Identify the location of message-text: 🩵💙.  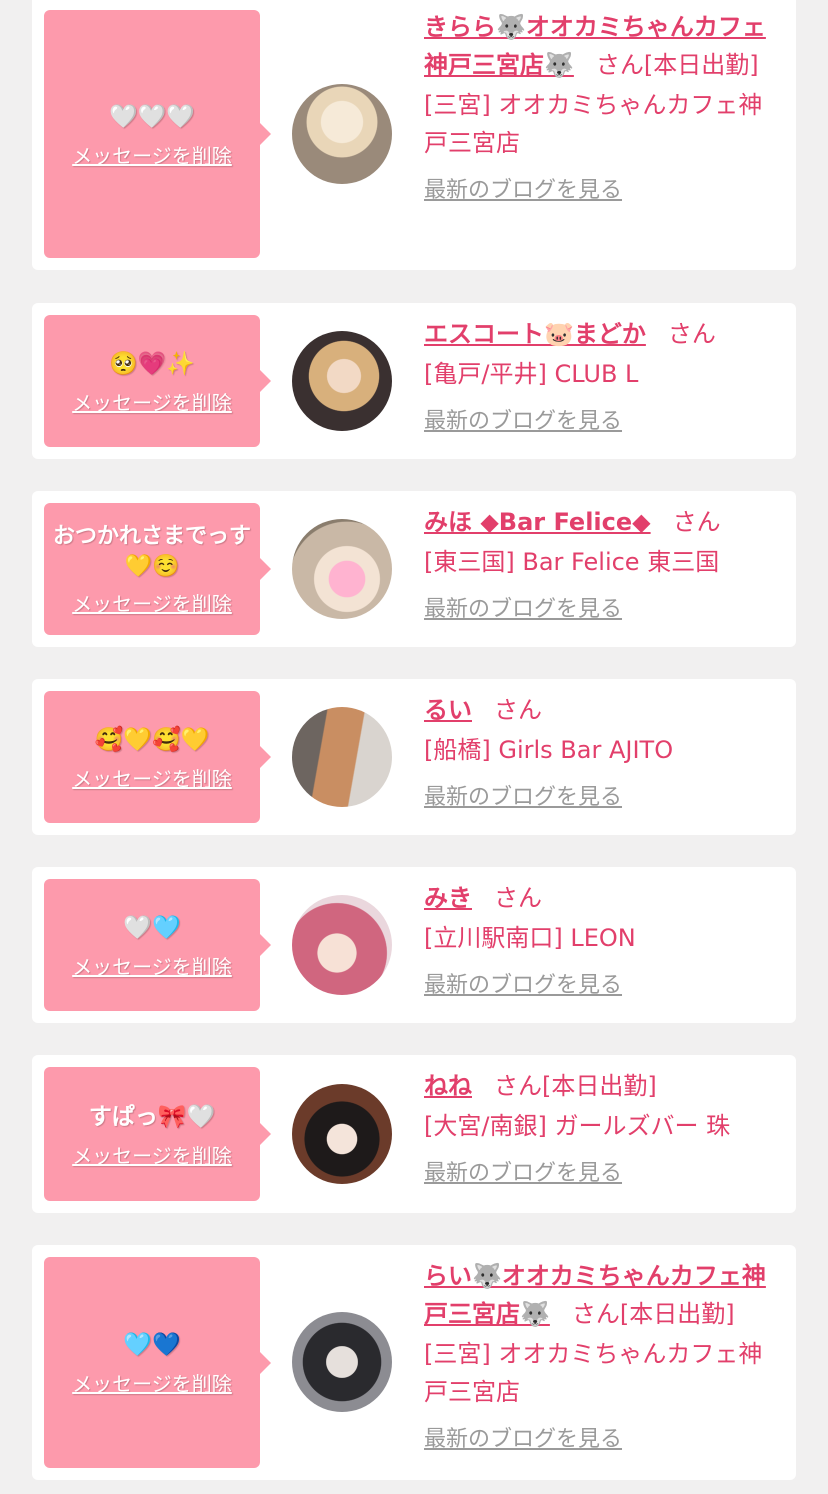
(152, 1345).